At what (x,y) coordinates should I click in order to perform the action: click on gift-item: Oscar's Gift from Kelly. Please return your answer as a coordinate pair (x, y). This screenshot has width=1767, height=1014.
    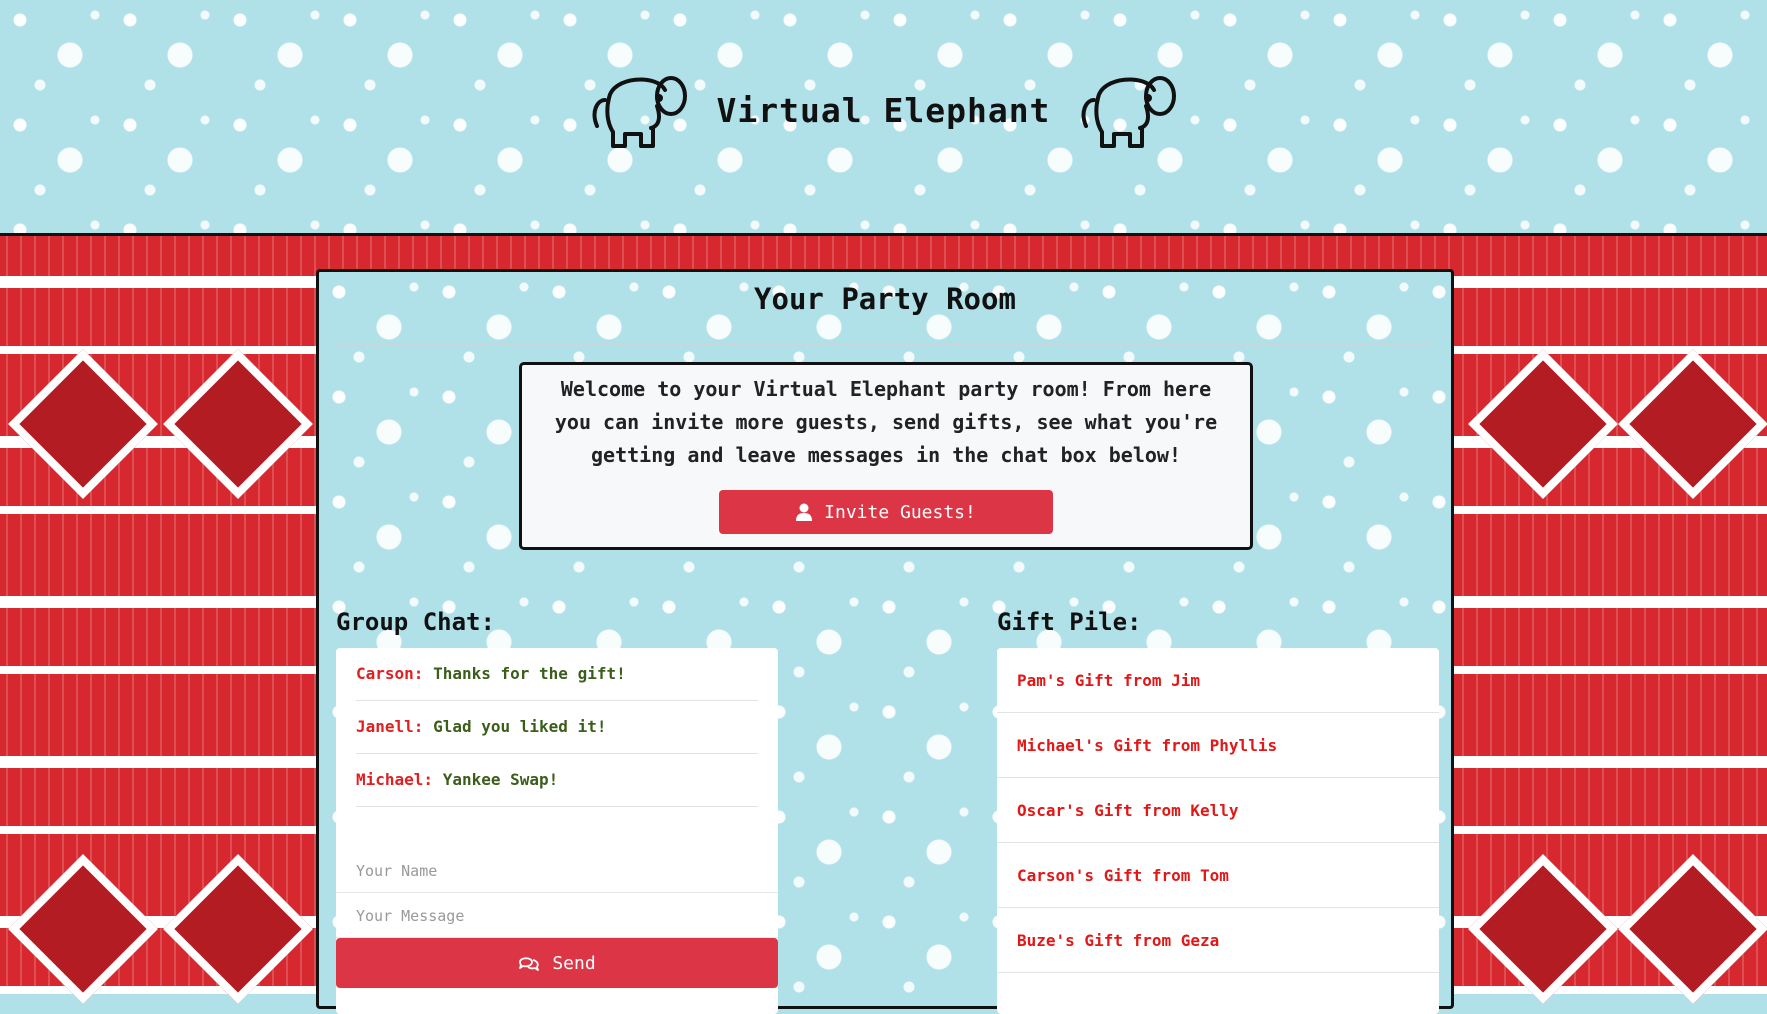
    Looking at the image, I should click on (1218, 810).